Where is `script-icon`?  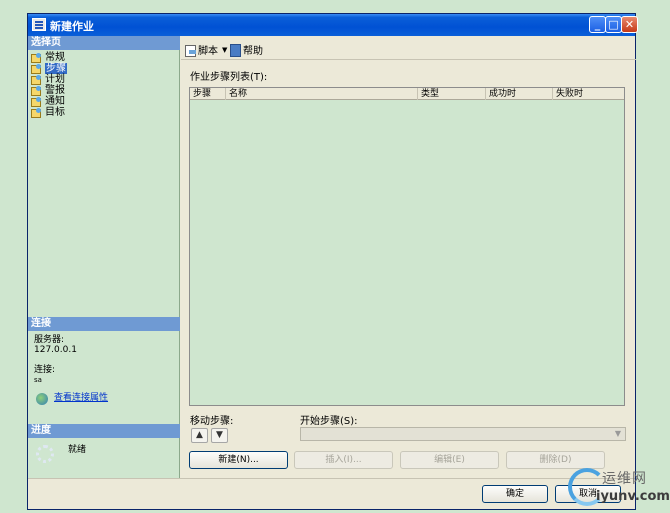 script-icon is located at coordinates (190, 50).